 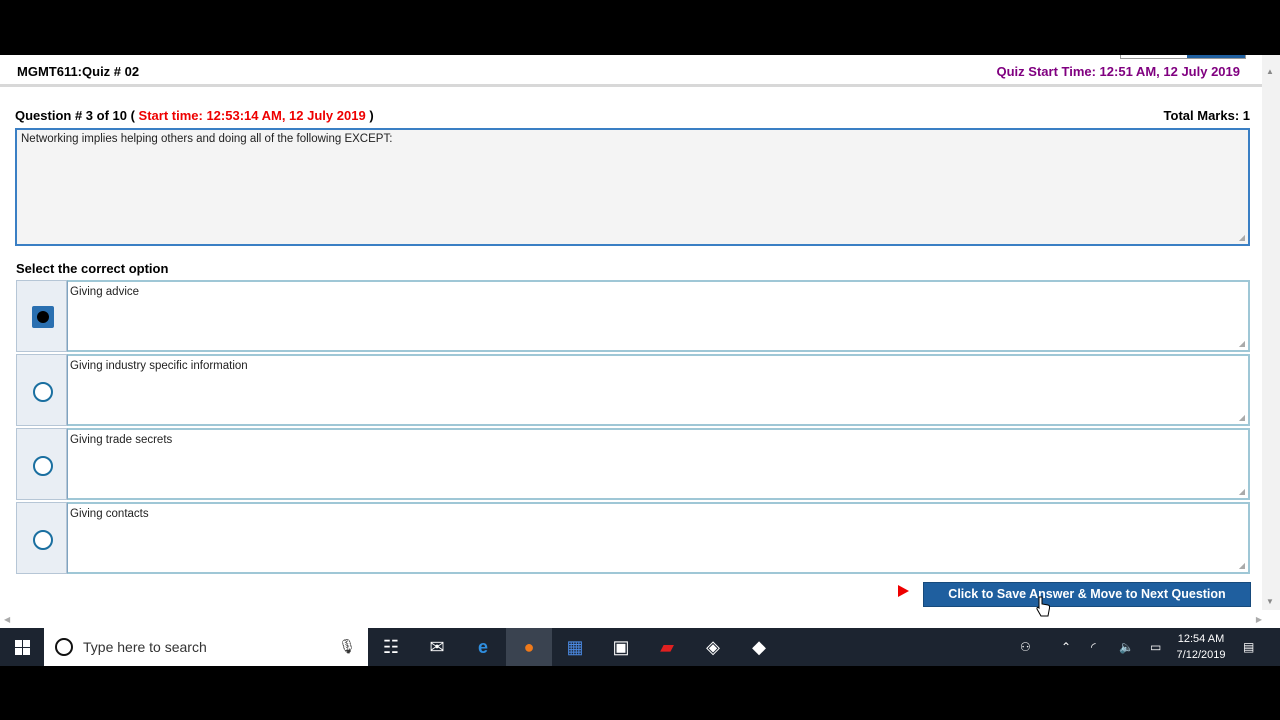 I want to click on cortana-icon, so click(x=64, y=647).